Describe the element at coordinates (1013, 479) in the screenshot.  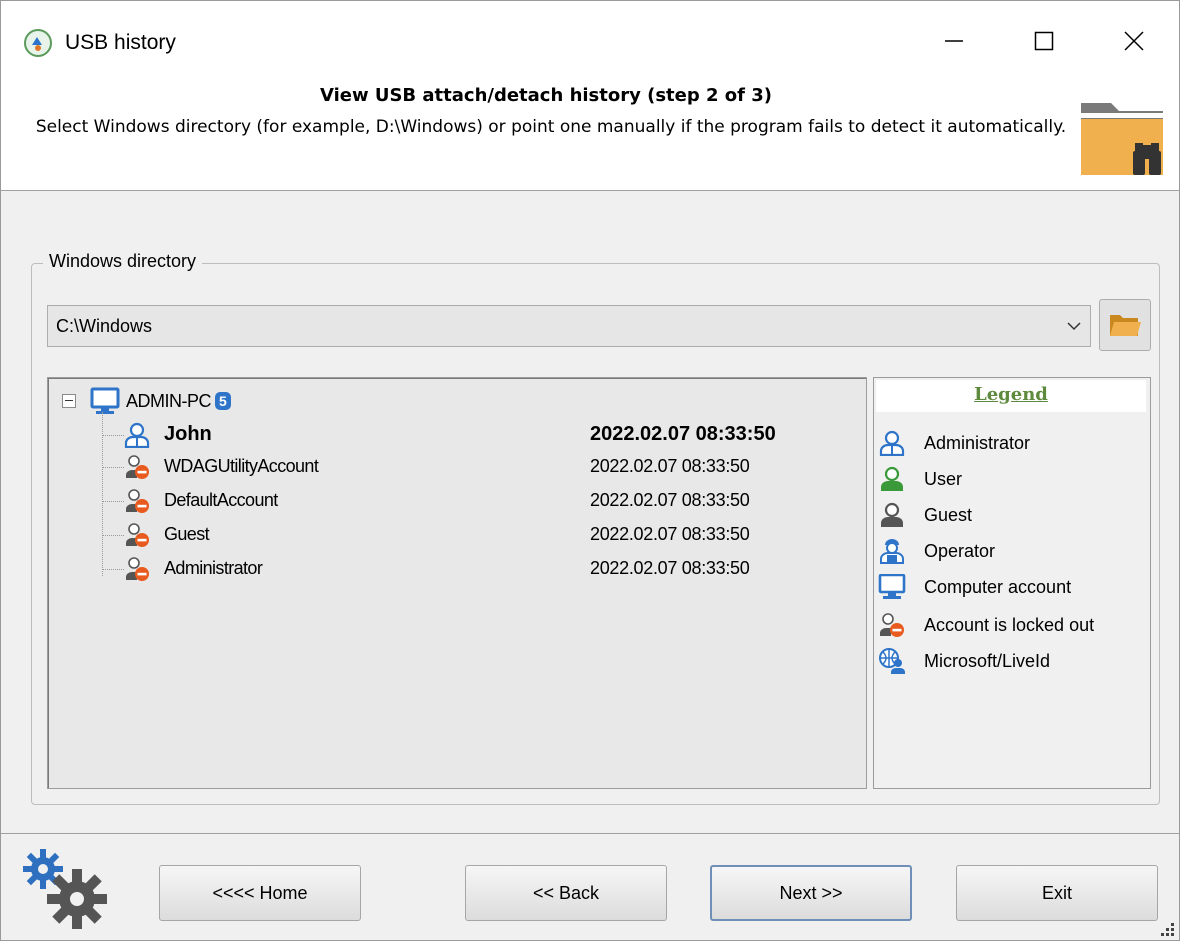
I see `legend-item-user: User` at that location.